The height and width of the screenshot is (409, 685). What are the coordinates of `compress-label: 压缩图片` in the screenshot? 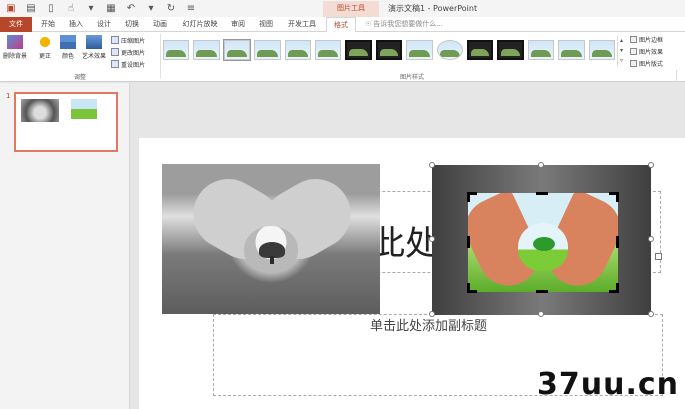 It's located at (133, 41).